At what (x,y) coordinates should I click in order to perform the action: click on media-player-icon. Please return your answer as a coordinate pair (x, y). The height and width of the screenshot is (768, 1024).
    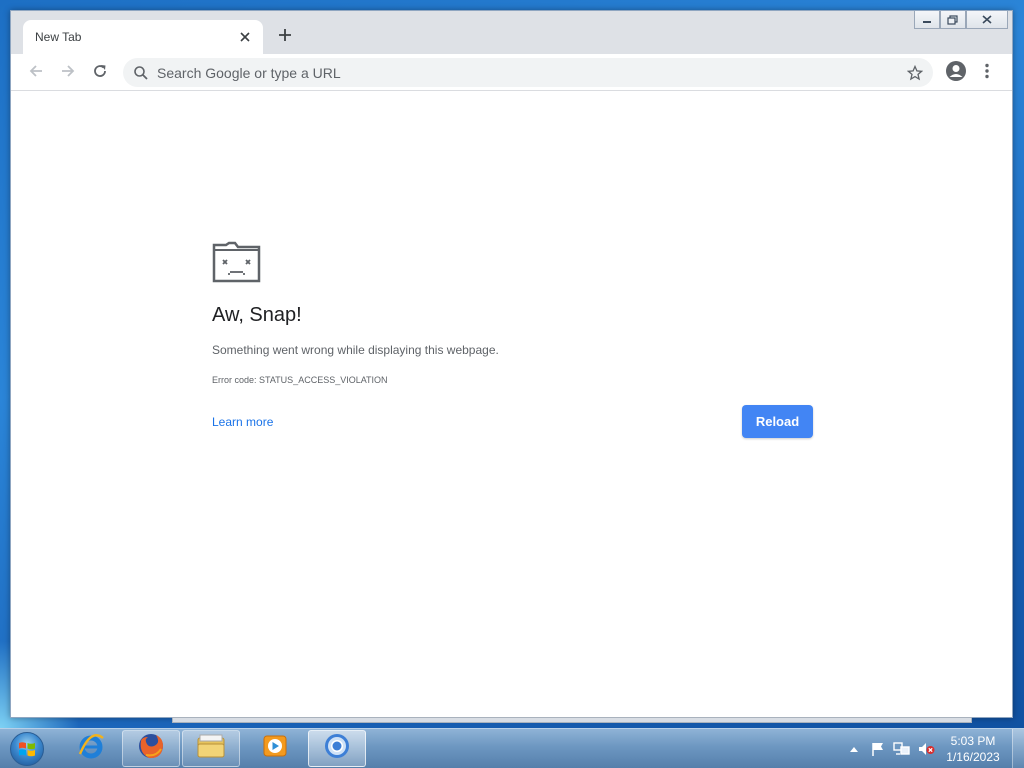
    Looking at the image, I should click on (275, 748).